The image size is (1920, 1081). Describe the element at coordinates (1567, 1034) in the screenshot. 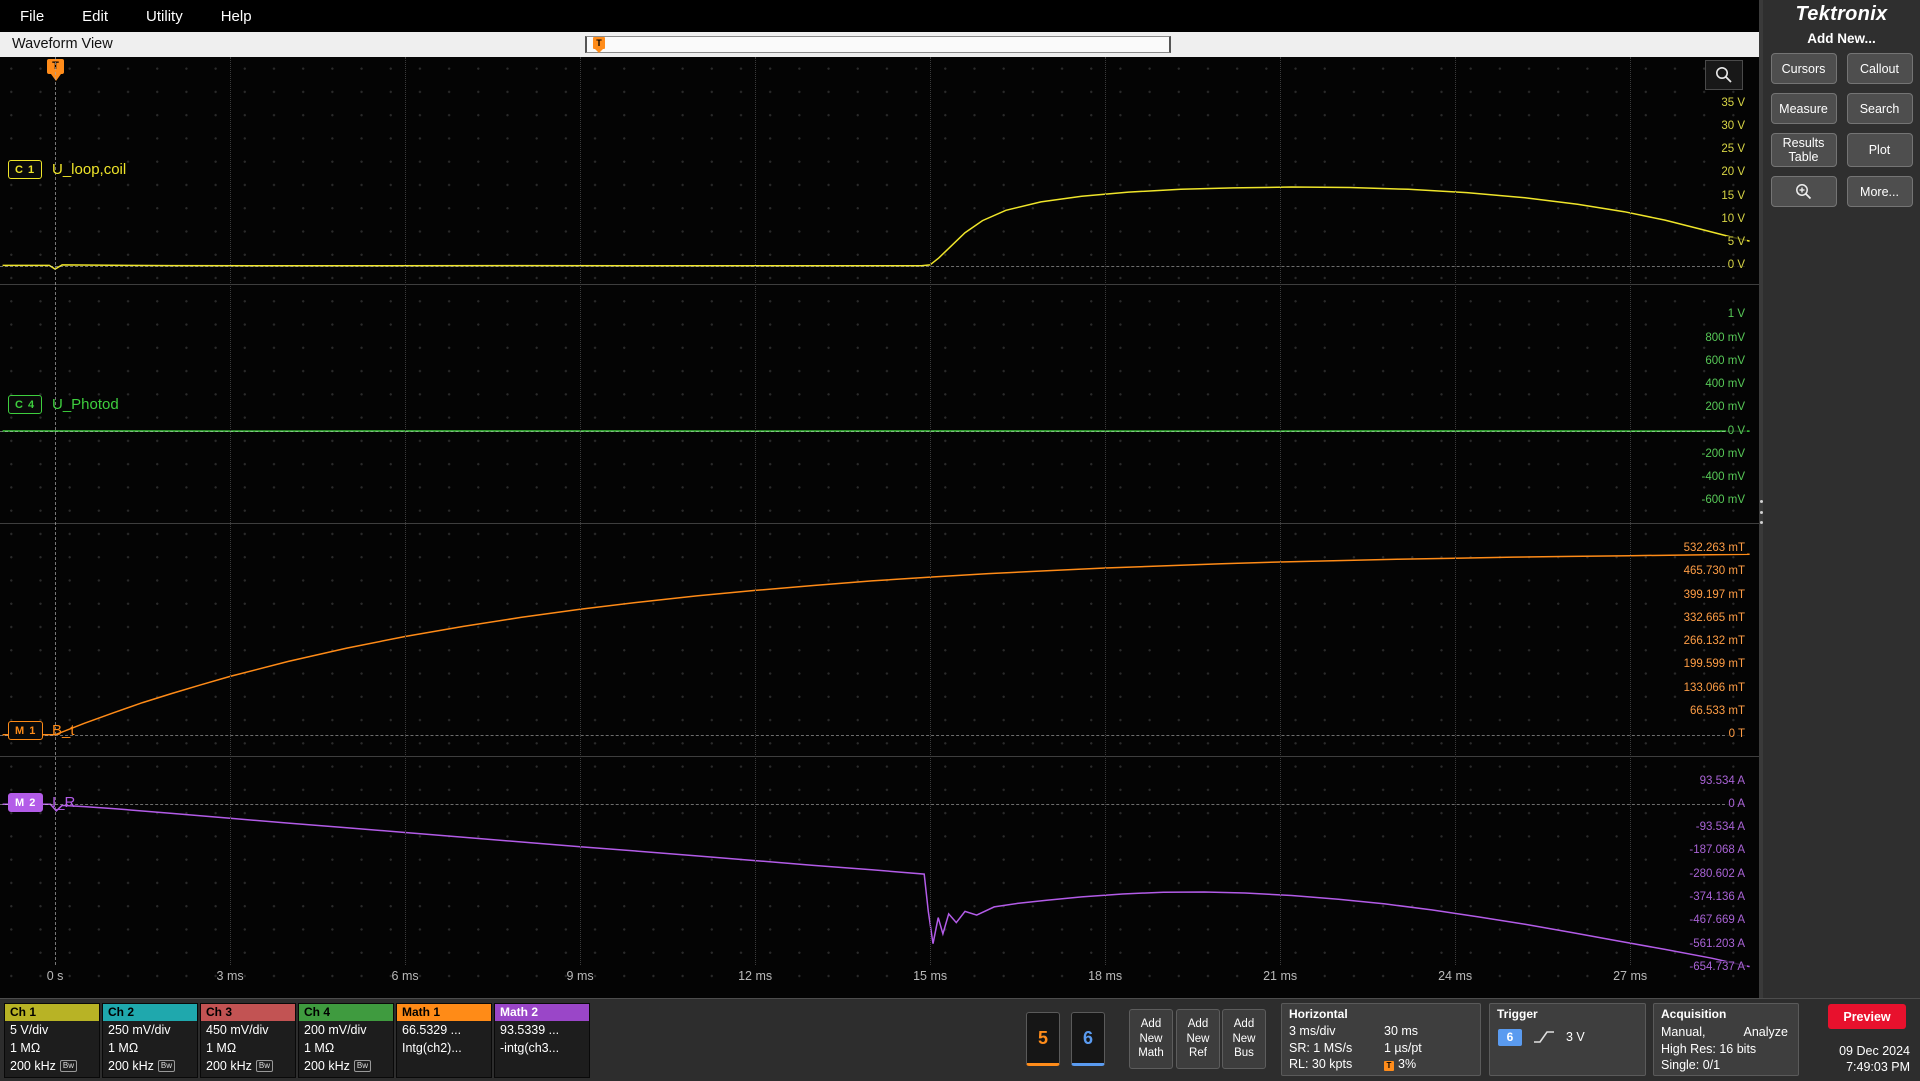

I see `trigger-settings-row: 6 3 V` at that location.